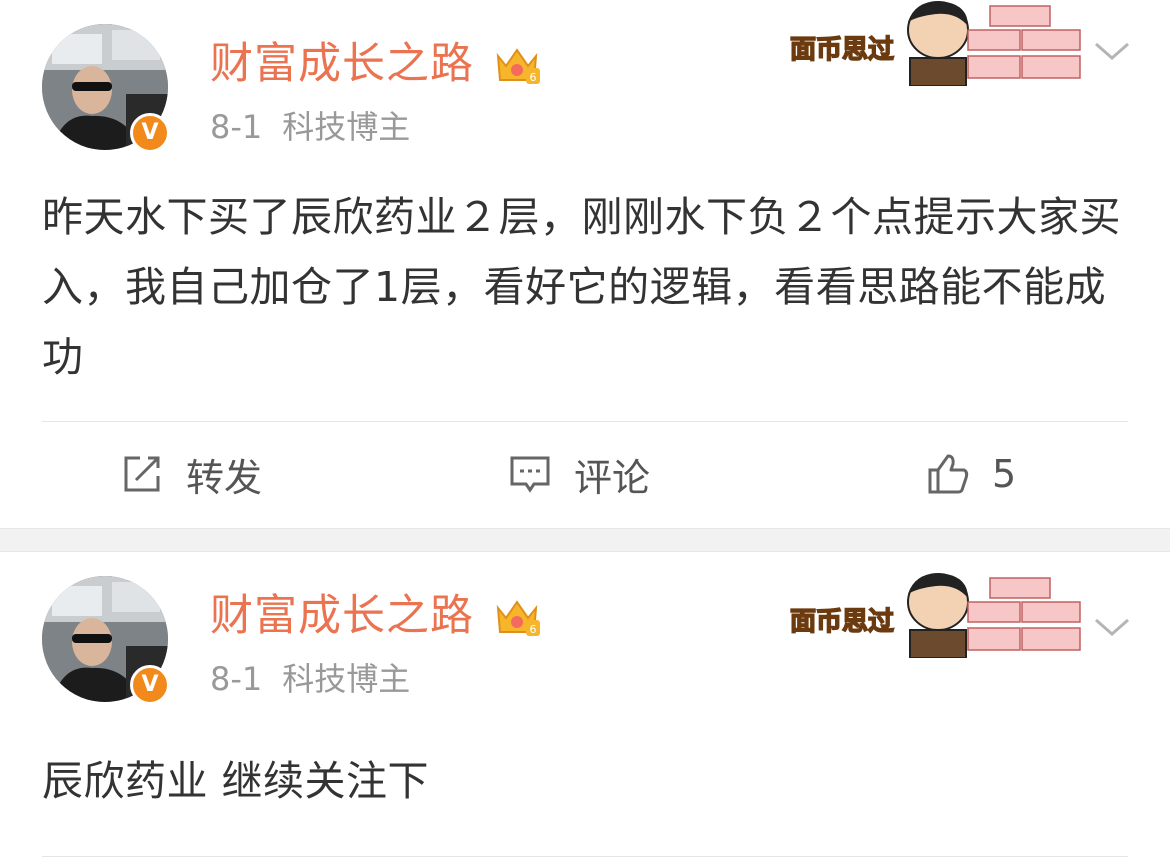  Describe the element at coordinates (948, 474) in the screenshot. I see `like-icon` at that location.